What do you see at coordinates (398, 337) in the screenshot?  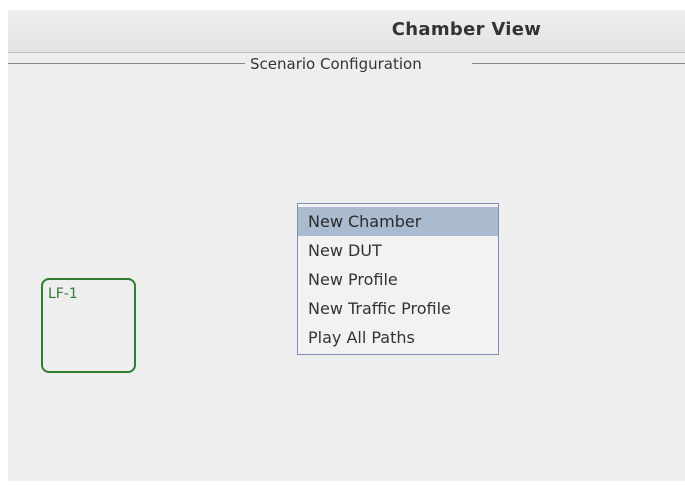 I see `menu-item-play-all-paths: Play All Paths` at bounding box center [398, 337].